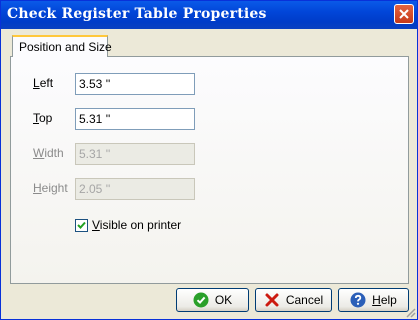  I want to click on height-label: Height, so click(50, 188).